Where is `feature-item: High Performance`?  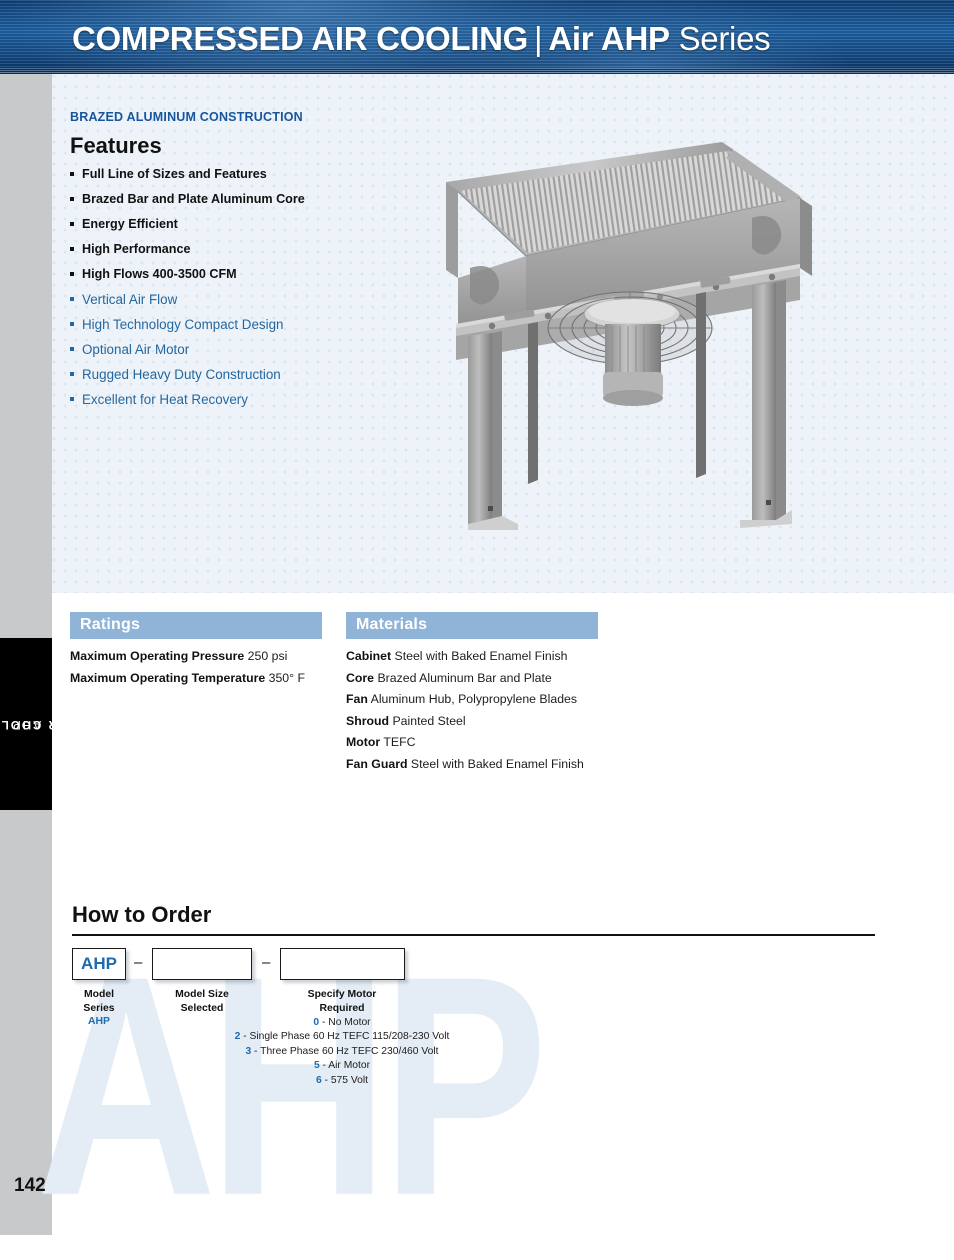
feature-item: High Performance is located at coordinates (220, 249).